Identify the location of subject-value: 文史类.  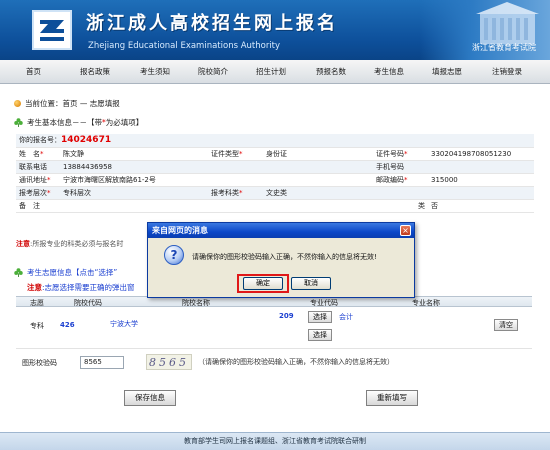
(318, 193).